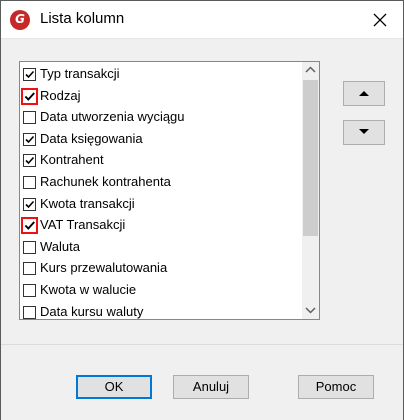 Image resolution: width=404 pixels, height=420 pixels. Describe the element at coordinates (161, 225) in the screenshot. I see `column-list-item: VAT Transakcji` at that location.